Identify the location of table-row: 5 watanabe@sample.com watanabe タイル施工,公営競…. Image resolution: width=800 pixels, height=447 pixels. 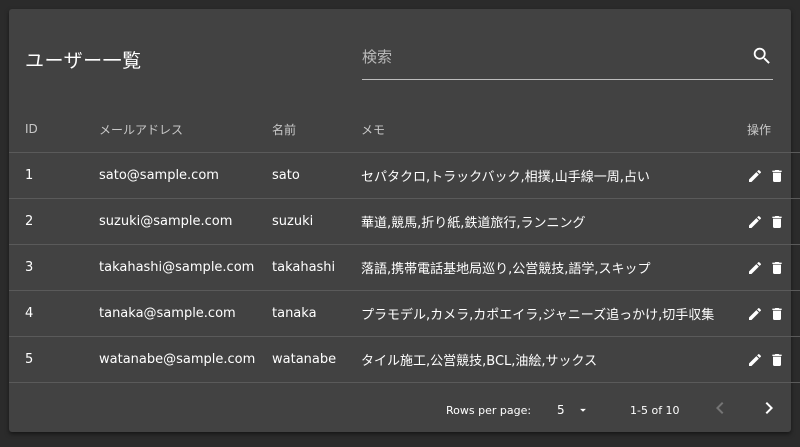
(404, 359).